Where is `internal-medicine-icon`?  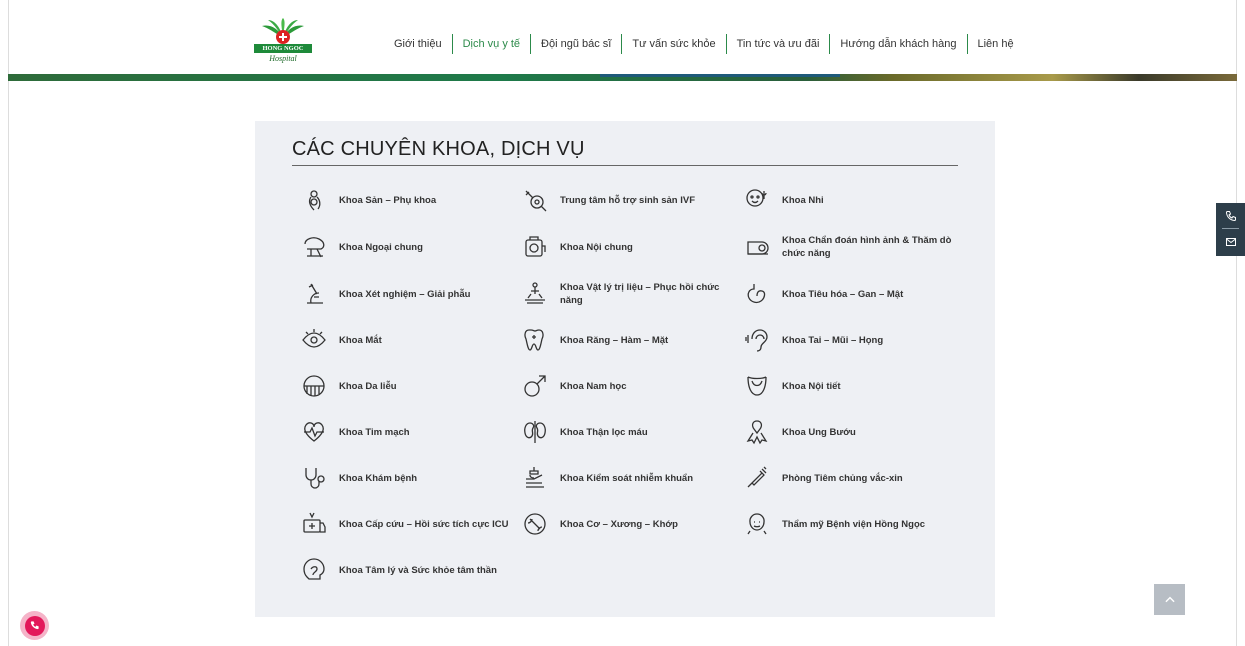 internal-medicine-icon is located at coordinates (535, 247).